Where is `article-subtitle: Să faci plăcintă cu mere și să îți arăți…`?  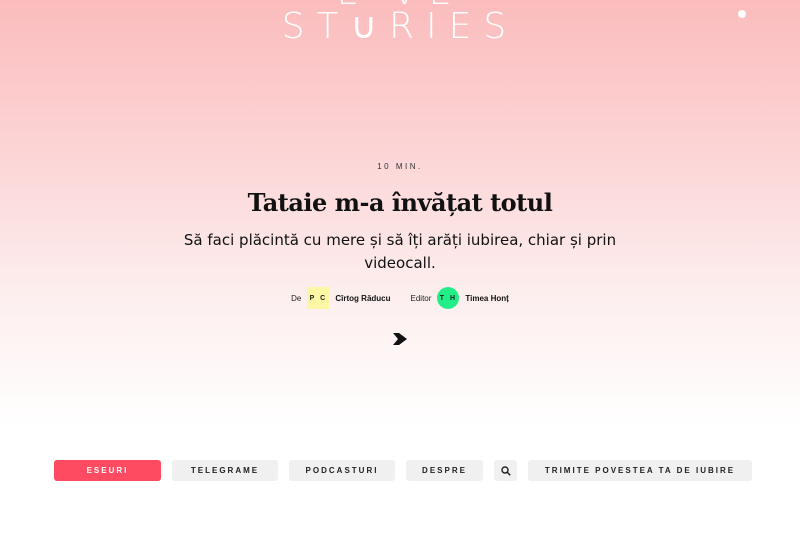
article-subtitle: Să faci plăcintă cu mere și să îți arăți… is located at coordinates (400, 251).